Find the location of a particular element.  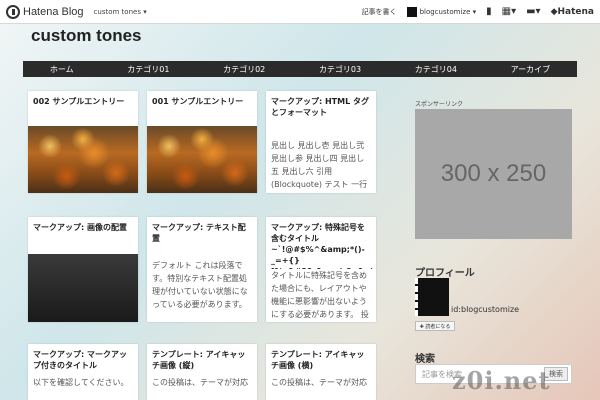

logo-text: Hatena Blog is located at coordinates (53, 11).